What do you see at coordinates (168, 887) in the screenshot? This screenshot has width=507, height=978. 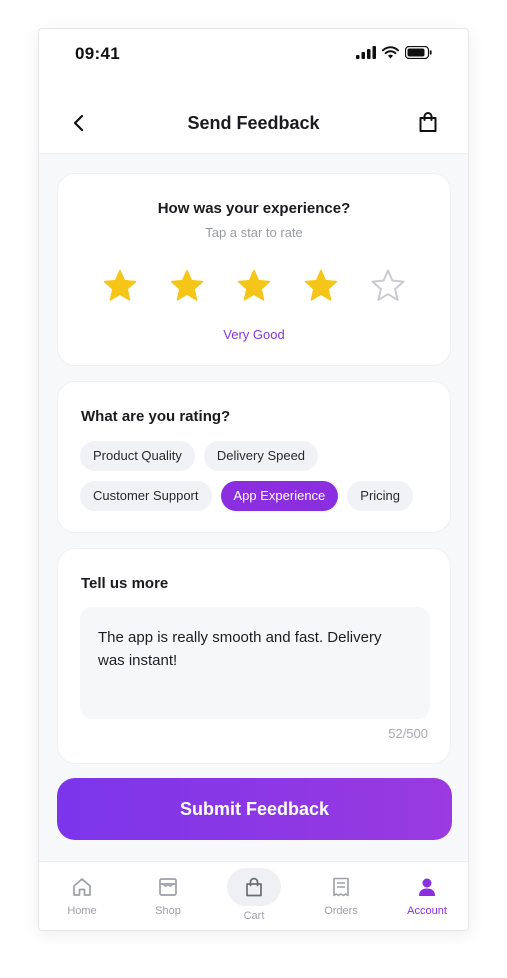 I see `store-icon` at bounding box center [168, 887].